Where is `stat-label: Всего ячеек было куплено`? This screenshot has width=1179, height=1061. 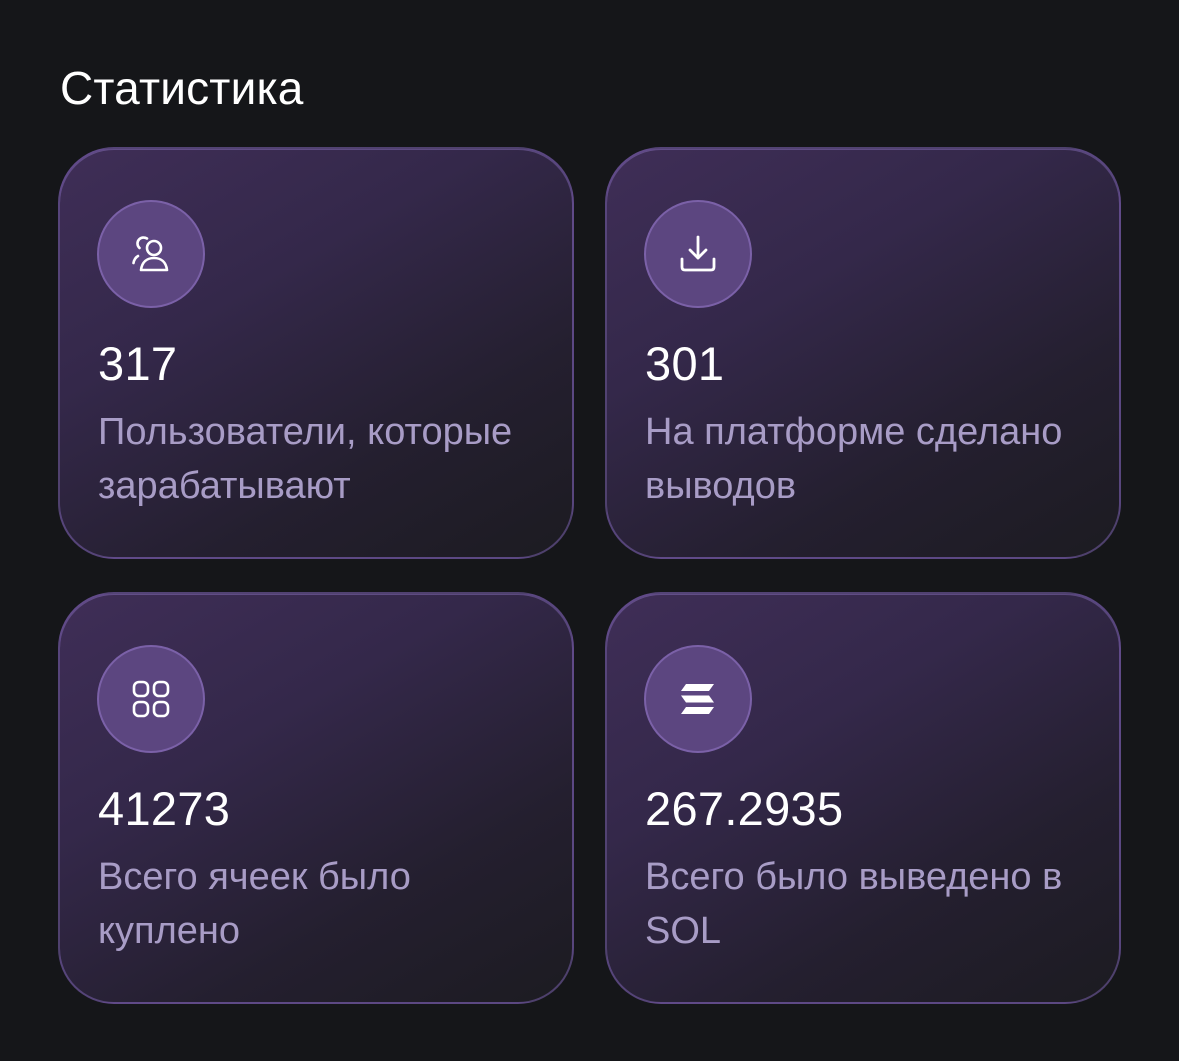
stat-label: Всего ячеек было куплено is located at coordinates (254, 904).